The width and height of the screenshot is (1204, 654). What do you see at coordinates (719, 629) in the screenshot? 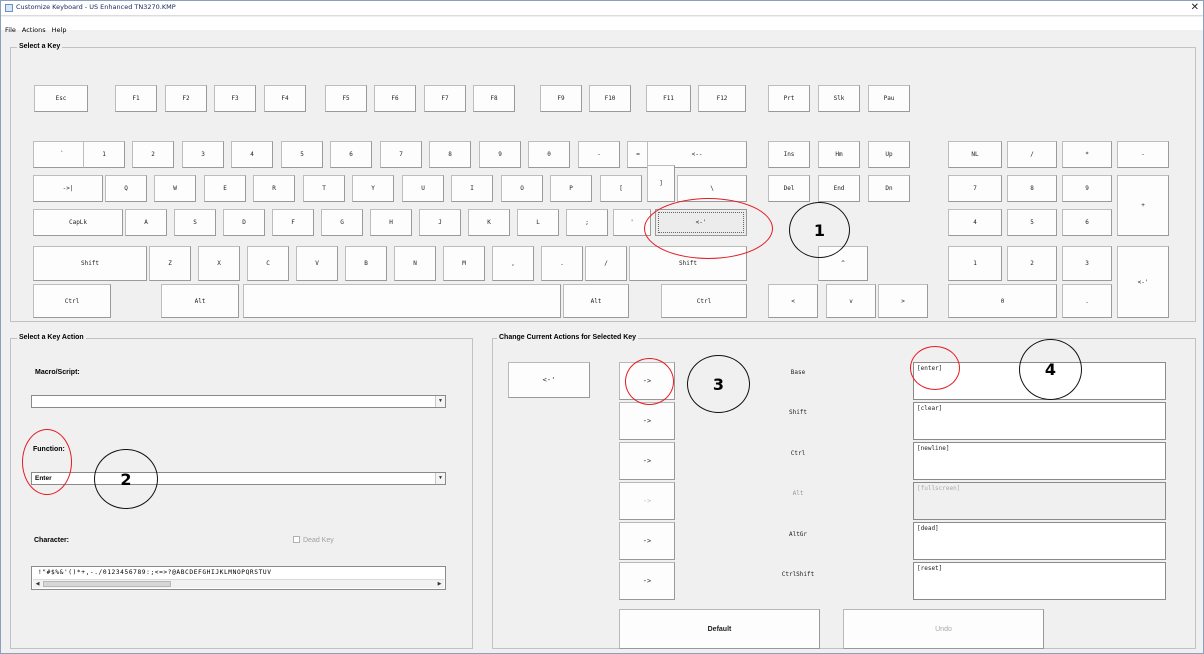
I see `default-button: Default` at bounding box center [719, 629].